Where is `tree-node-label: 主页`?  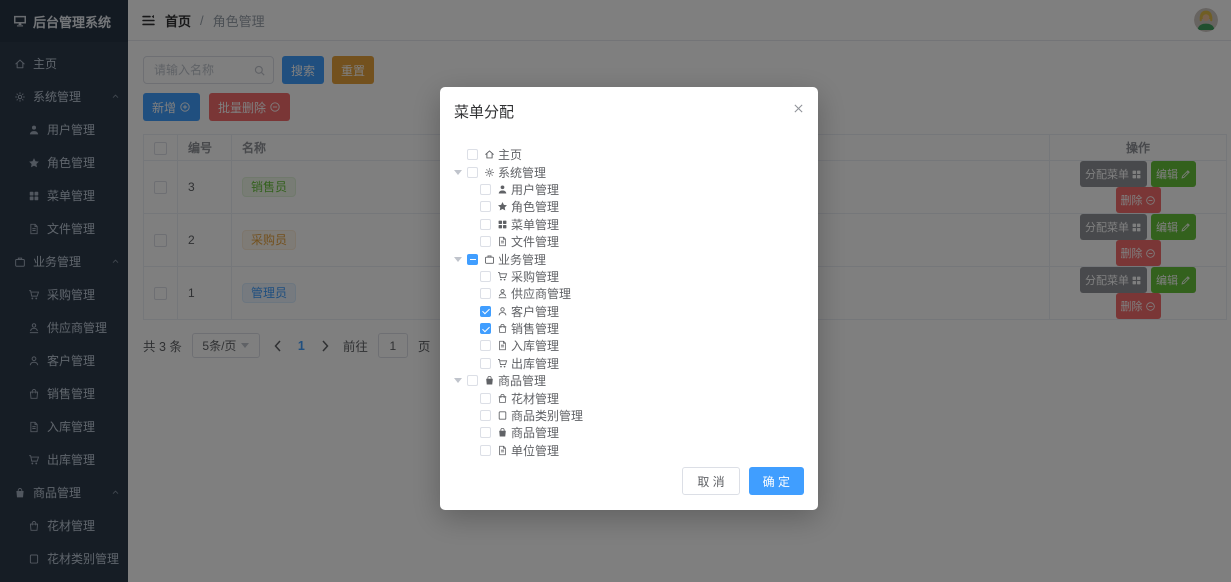
tree-node-label: 主页 is located at coordinates (510, 155).